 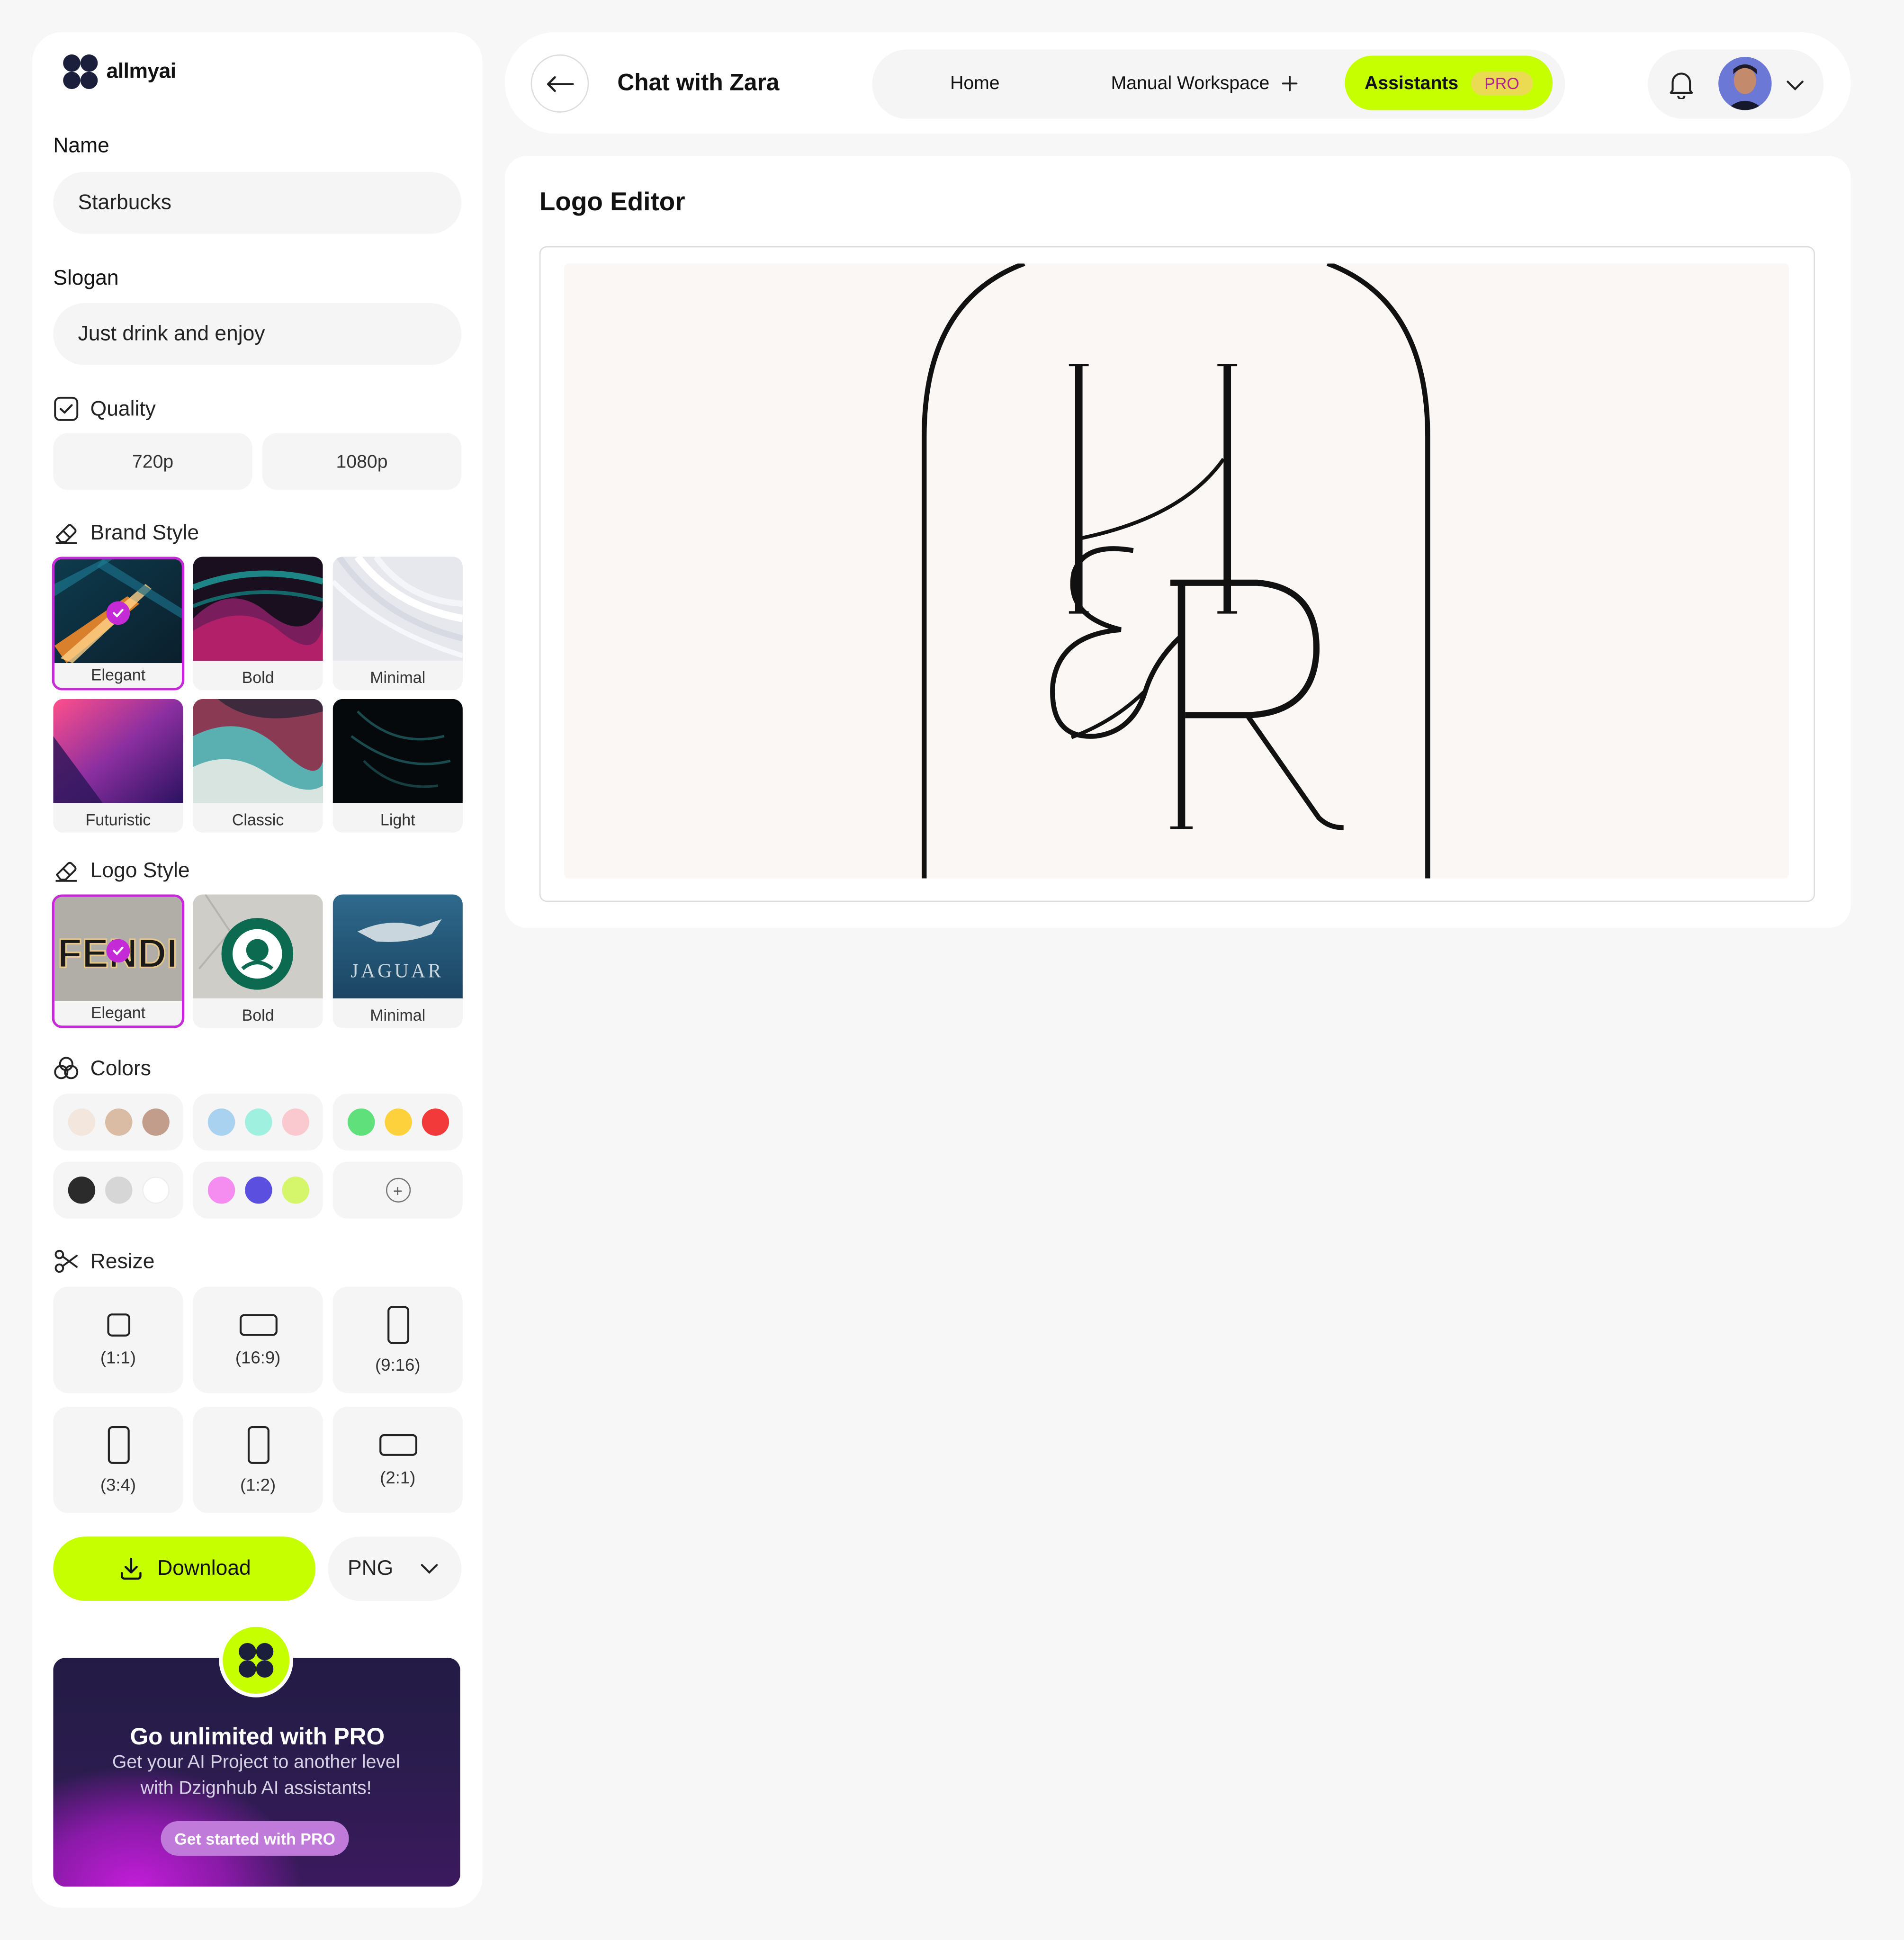 I want to click on download-button: Download, so click(x=184, y=1568).